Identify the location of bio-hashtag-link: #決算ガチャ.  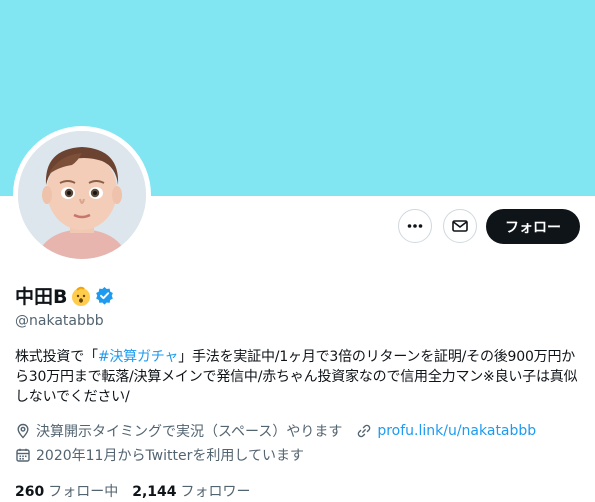
(138, 357).